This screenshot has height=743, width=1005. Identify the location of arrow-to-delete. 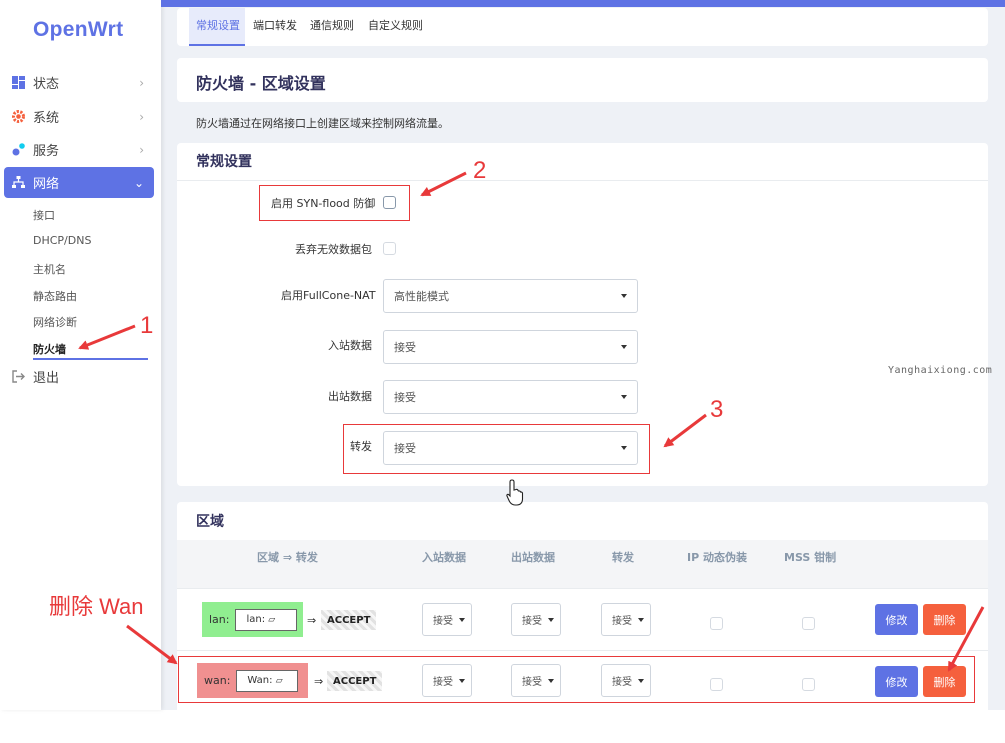
(966, 639).